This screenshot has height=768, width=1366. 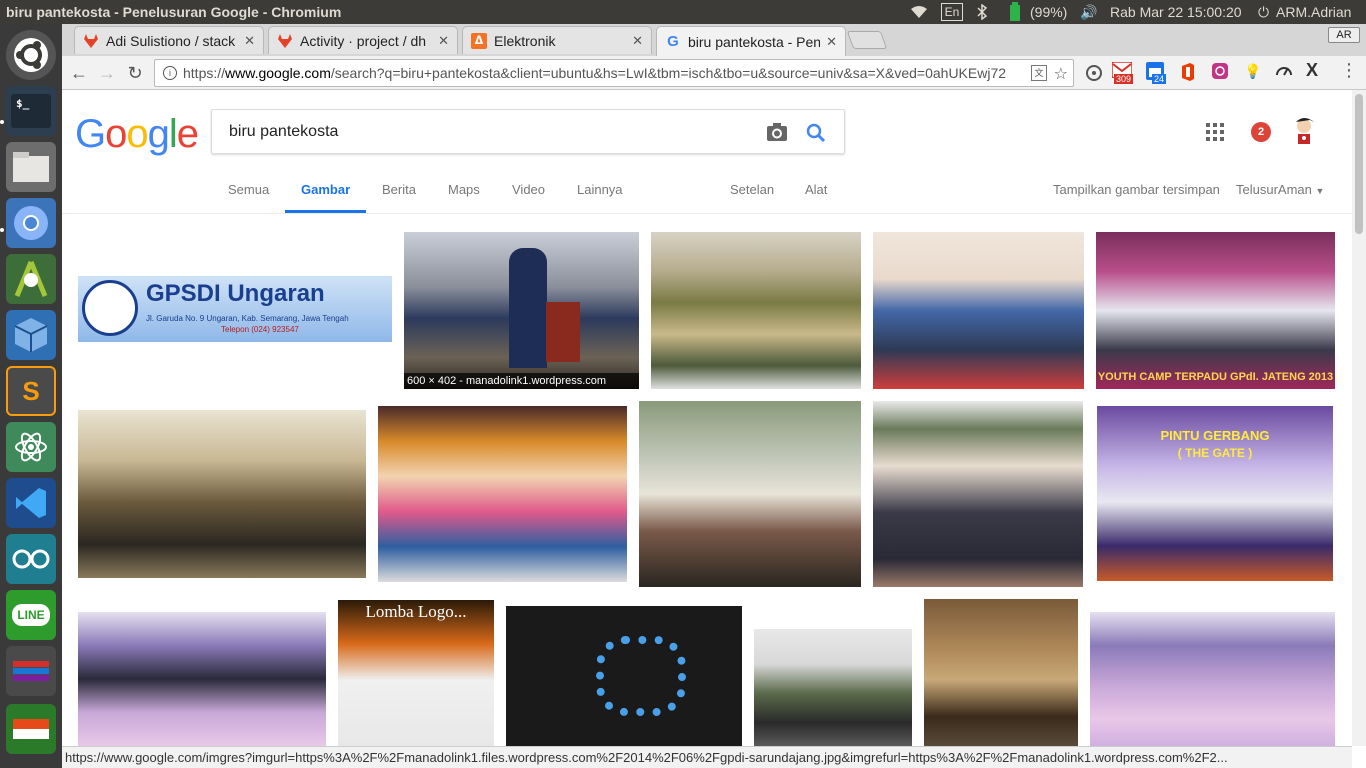 I want to click on dash-icon, so click(x=31, y=55).